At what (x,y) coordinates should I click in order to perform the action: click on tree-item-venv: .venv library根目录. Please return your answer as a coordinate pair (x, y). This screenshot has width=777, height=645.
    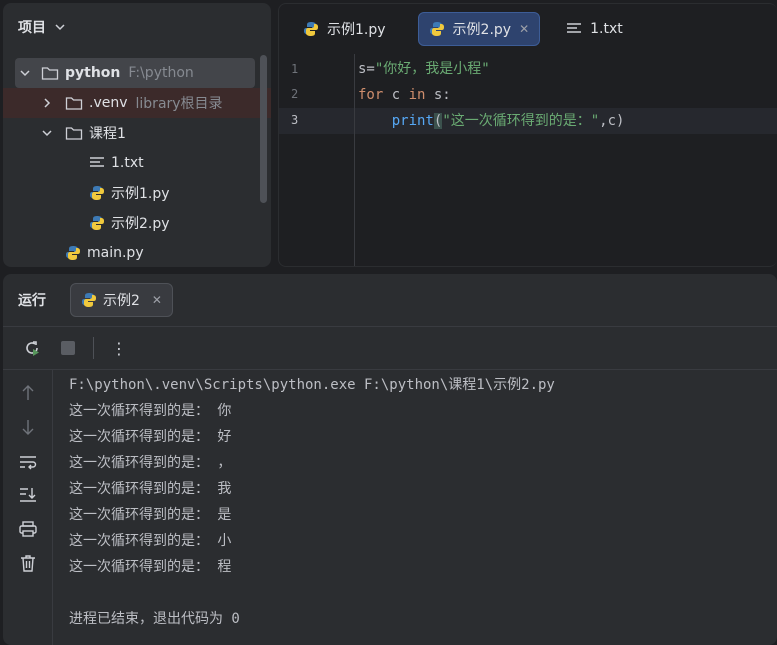
    Looking at the image, I should click on (137, 103).